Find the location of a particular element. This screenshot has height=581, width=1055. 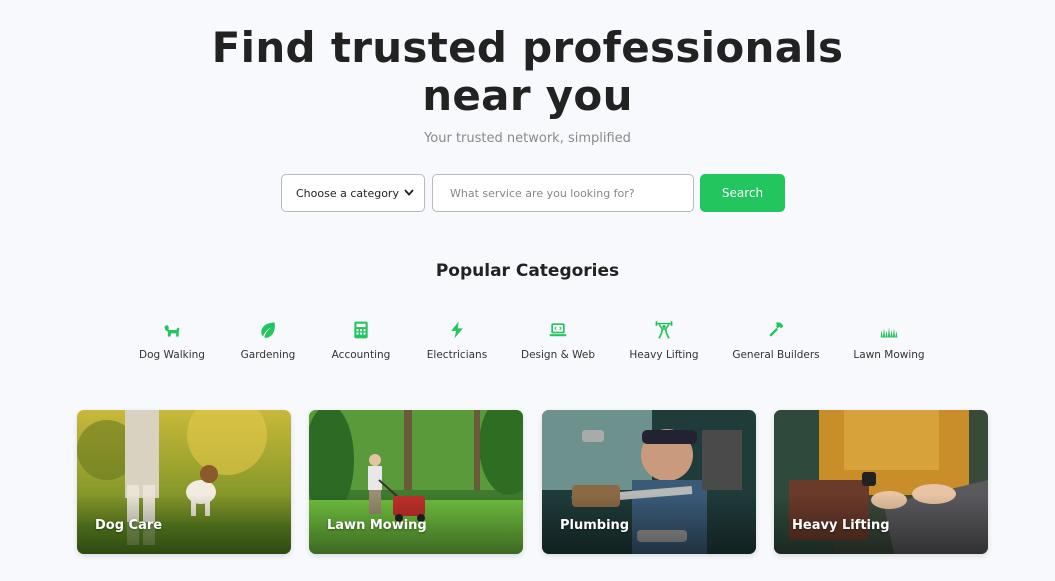

card-label: Lawn Mowing is located at coordinates (377, 525).